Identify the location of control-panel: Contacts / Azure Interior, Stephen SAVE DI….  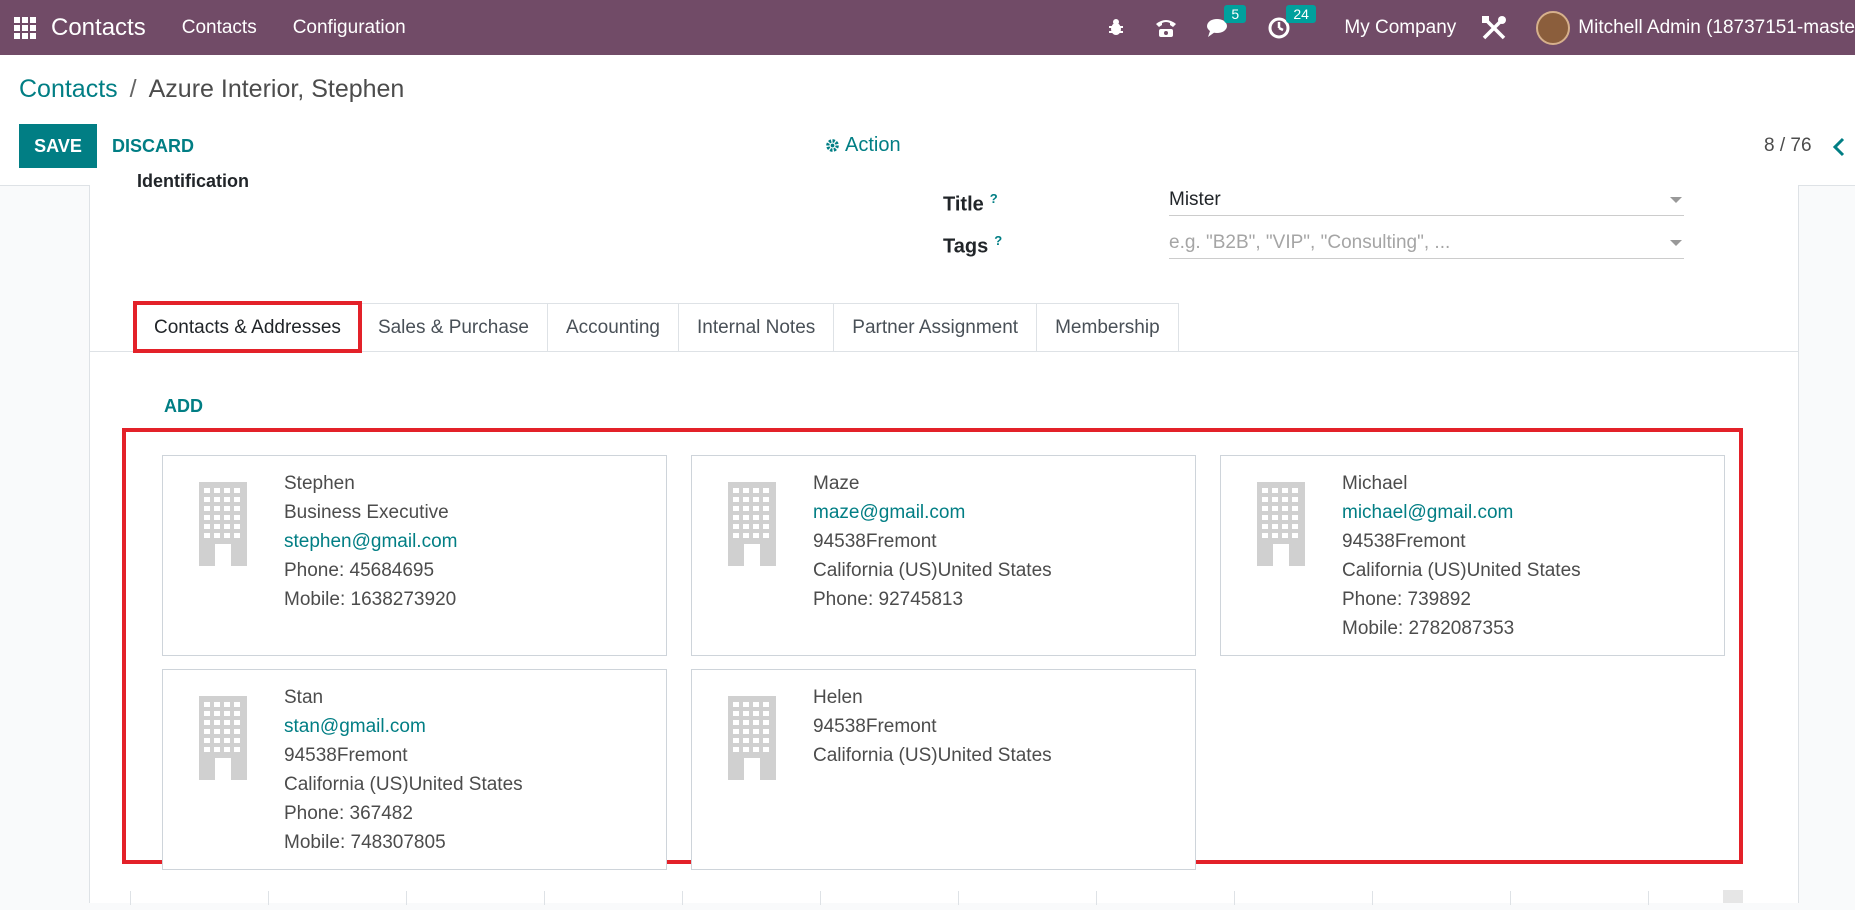
(927, 120).